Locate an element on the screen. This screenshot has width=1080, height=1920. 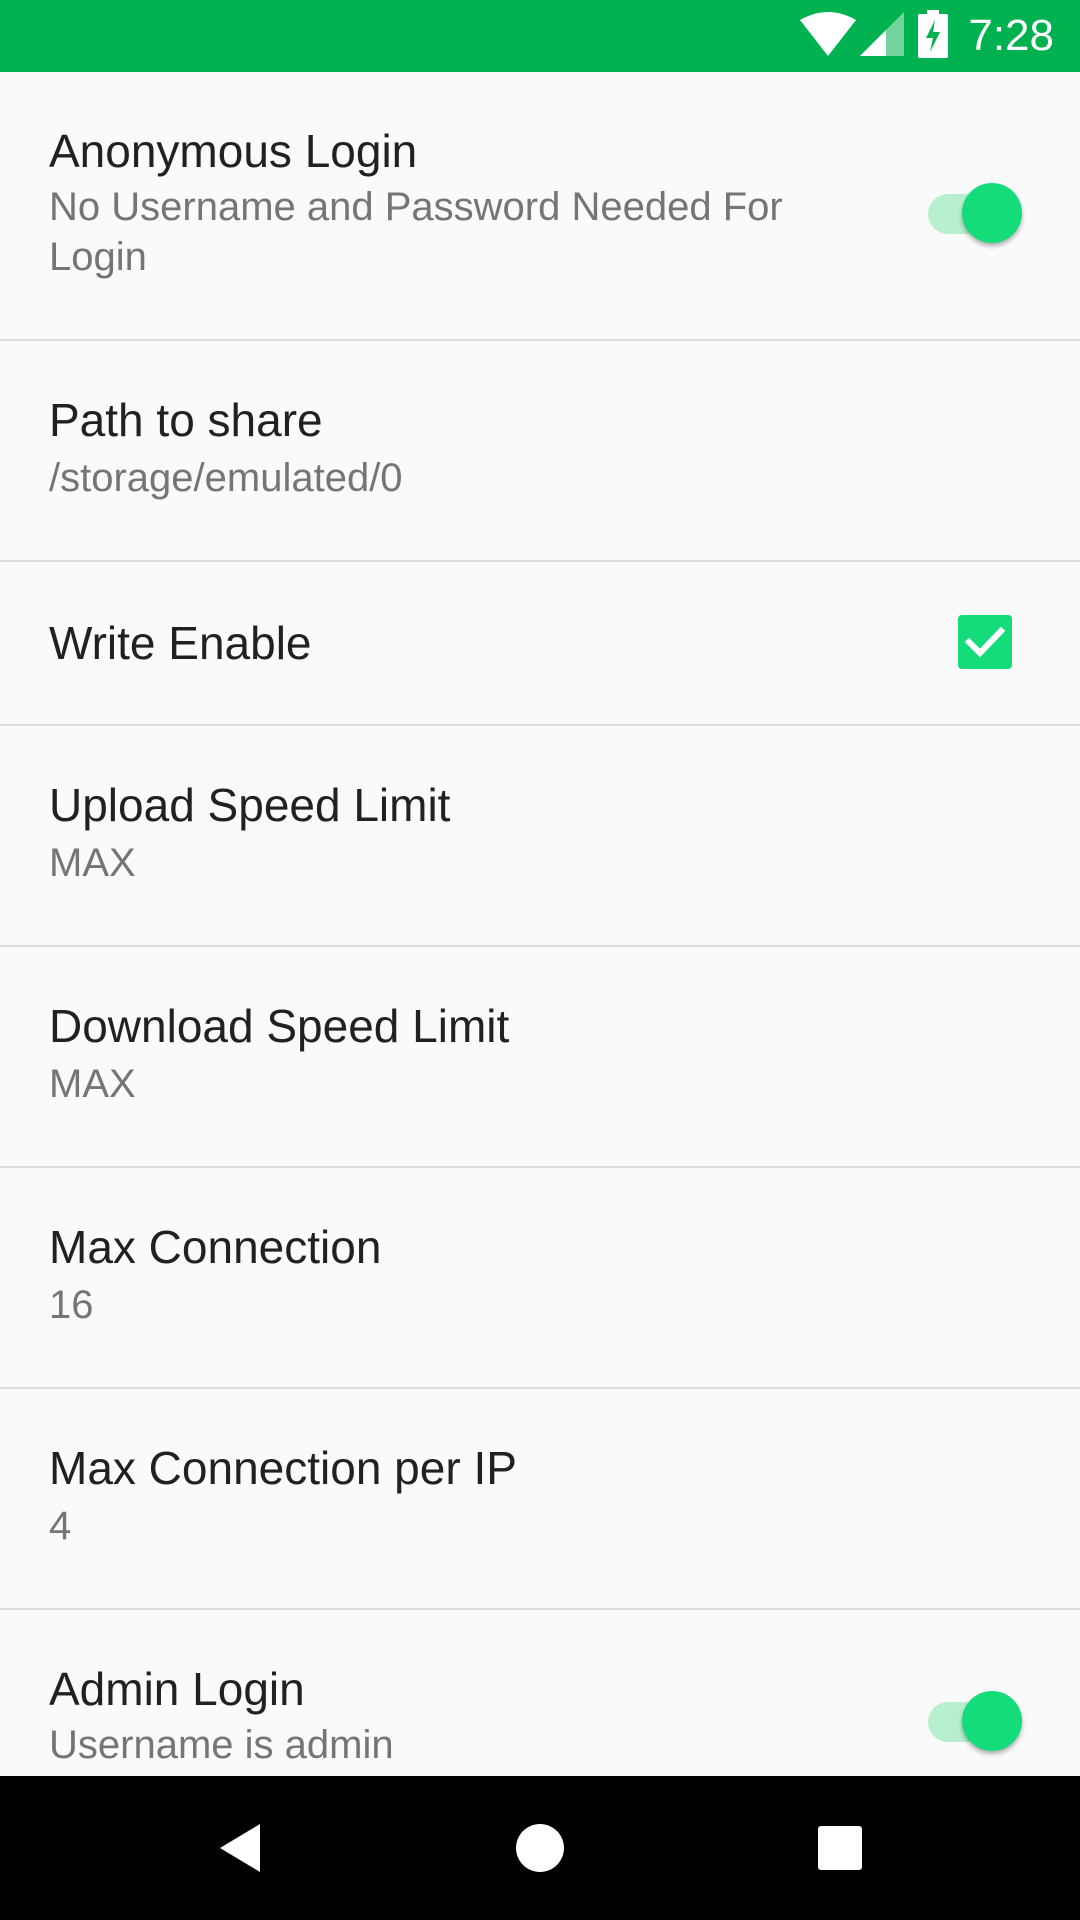
setting-title: Max Connection per IP is located at coordinates (283, 1468).